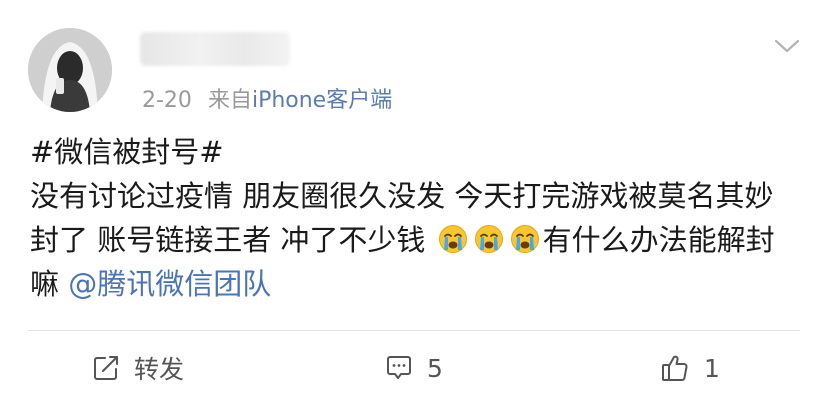 This screenshot has height=405, width=828. Describe the element at coordinates (105, 368) in the screenshot. I see `repost-icon` at that location.